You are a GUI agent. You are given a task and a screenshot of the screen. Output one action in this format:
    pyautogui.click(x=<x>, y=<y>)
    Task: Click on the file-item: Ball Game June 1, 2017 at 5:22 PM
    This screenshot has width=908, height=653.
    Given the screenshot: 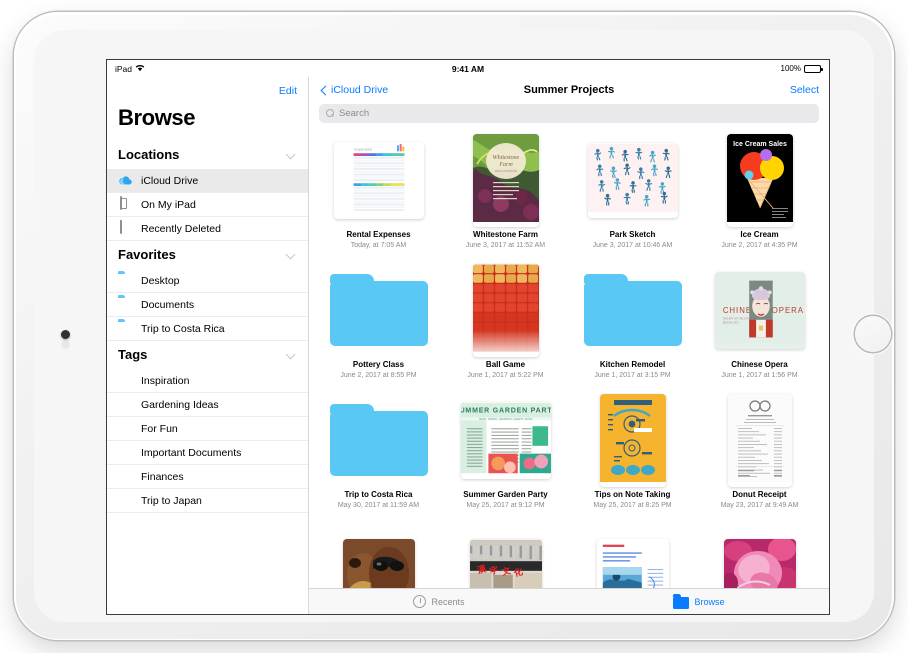 What is the action you would take?
    pyautogui.click(x=505, y=326)
    